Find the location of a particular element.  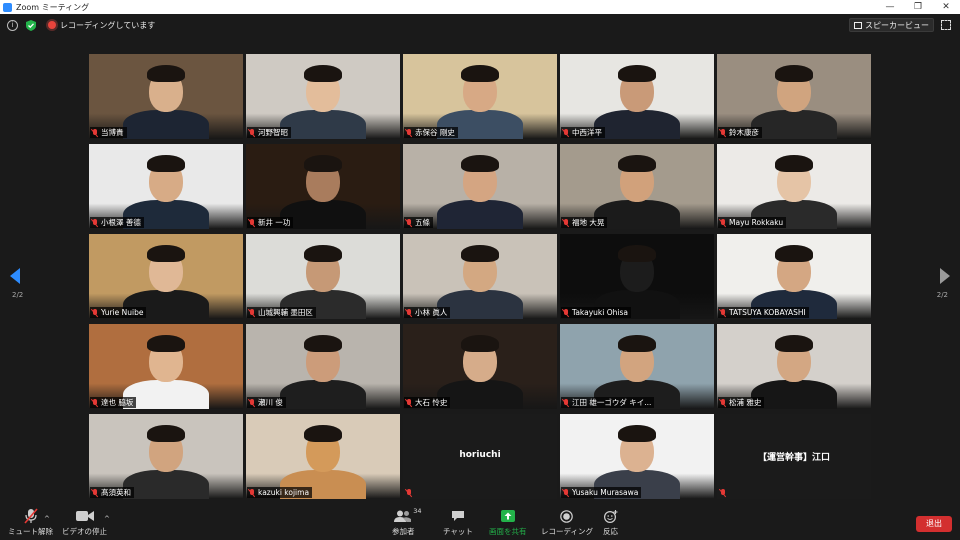

participant-name-text: 小林 眞人 is located at coordinates (431, 312).